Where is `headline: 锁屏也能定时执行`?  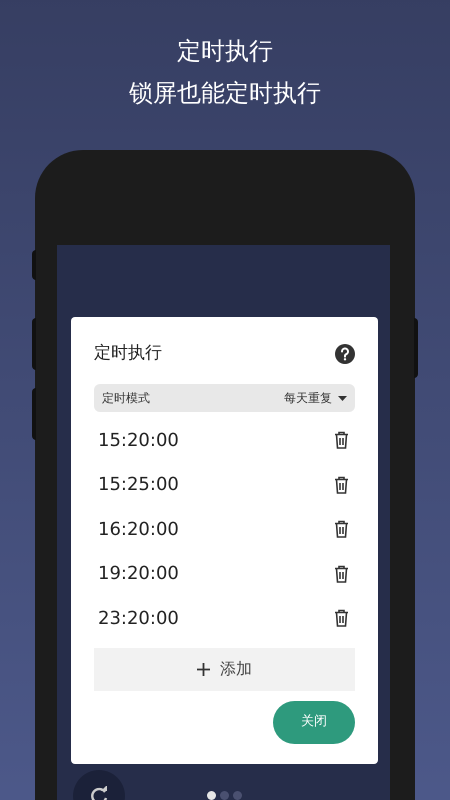
headline: 锁屏也能定时执行 is located at coordinates (225, 93).